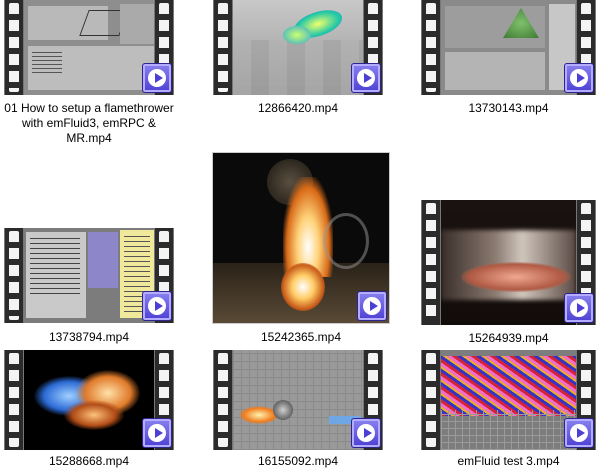 This screenshot has height=470, width=600. I want to click on file-name: 13730143.mp4, so click(508, 108).